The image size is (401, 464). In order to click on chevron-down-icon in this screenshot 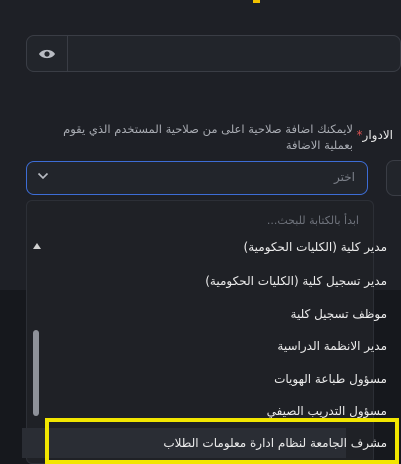, I will do `click(43, 176)`.